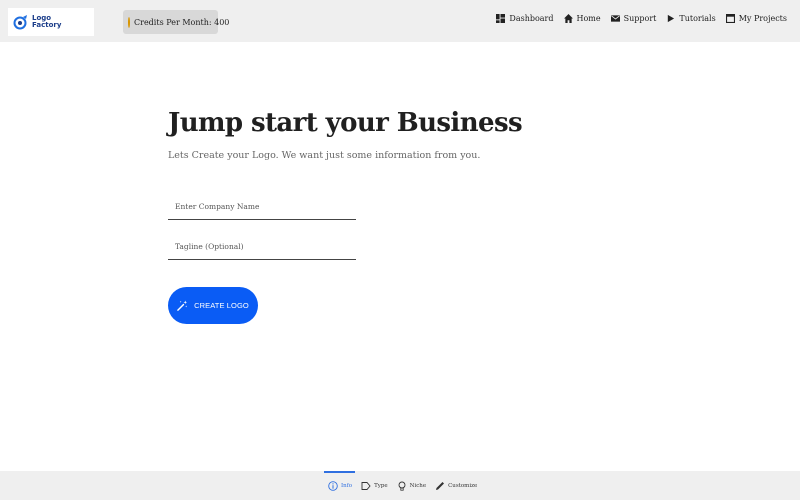 Image resolution: width=800 pixels, height=500 pixels. I want to click on coin-icon, so click(129, 22).